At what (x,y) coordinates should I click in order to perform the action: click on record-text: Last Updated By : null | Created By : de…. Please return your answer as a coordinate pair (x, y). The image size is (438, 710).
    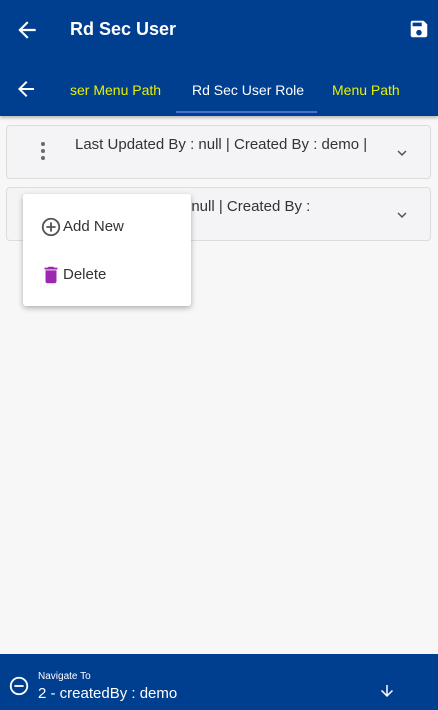
    Looking at the image, I should click on (221, 144).